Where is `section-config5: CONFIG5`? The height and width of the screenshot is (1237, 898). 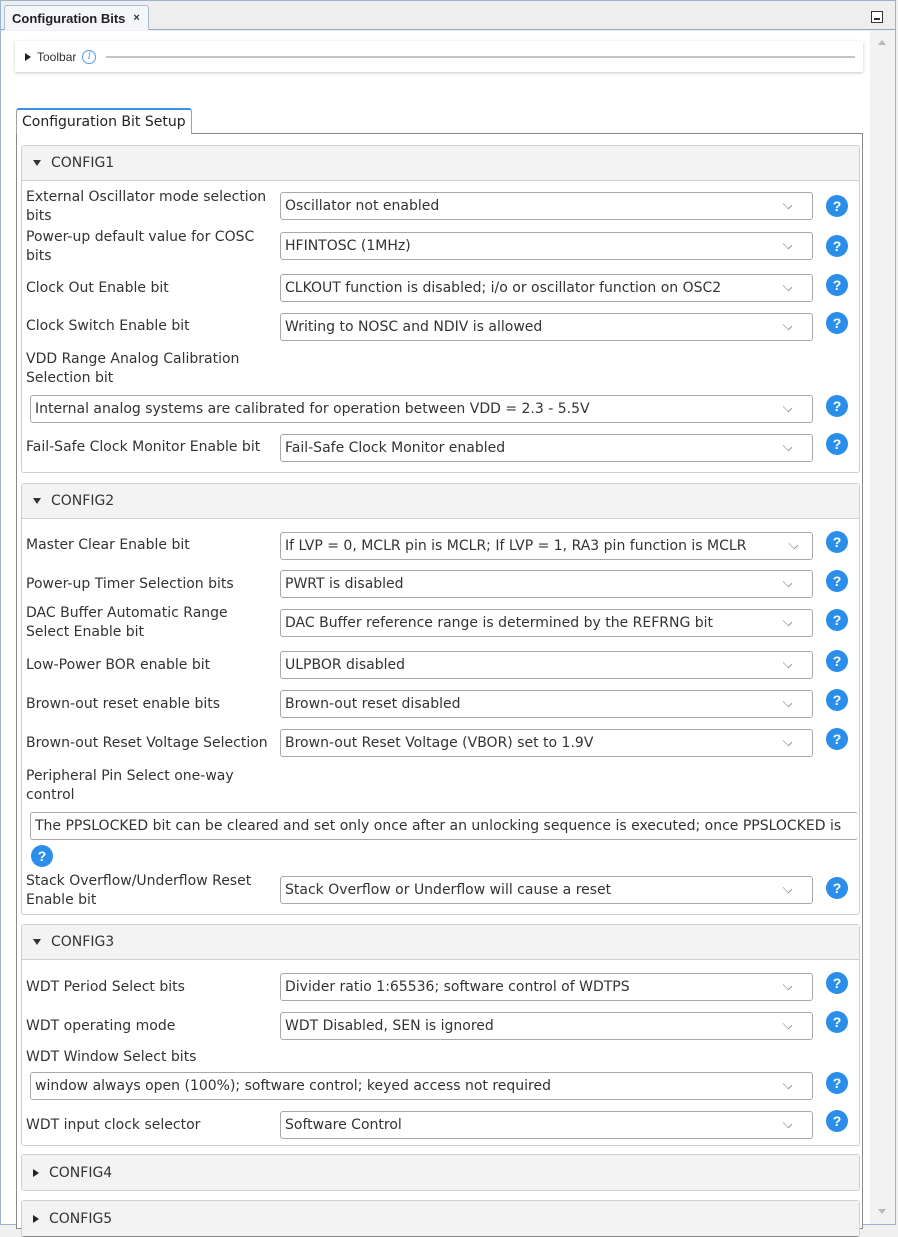
section-config5: CONFIG5 is located at coordinates (440, 1218).